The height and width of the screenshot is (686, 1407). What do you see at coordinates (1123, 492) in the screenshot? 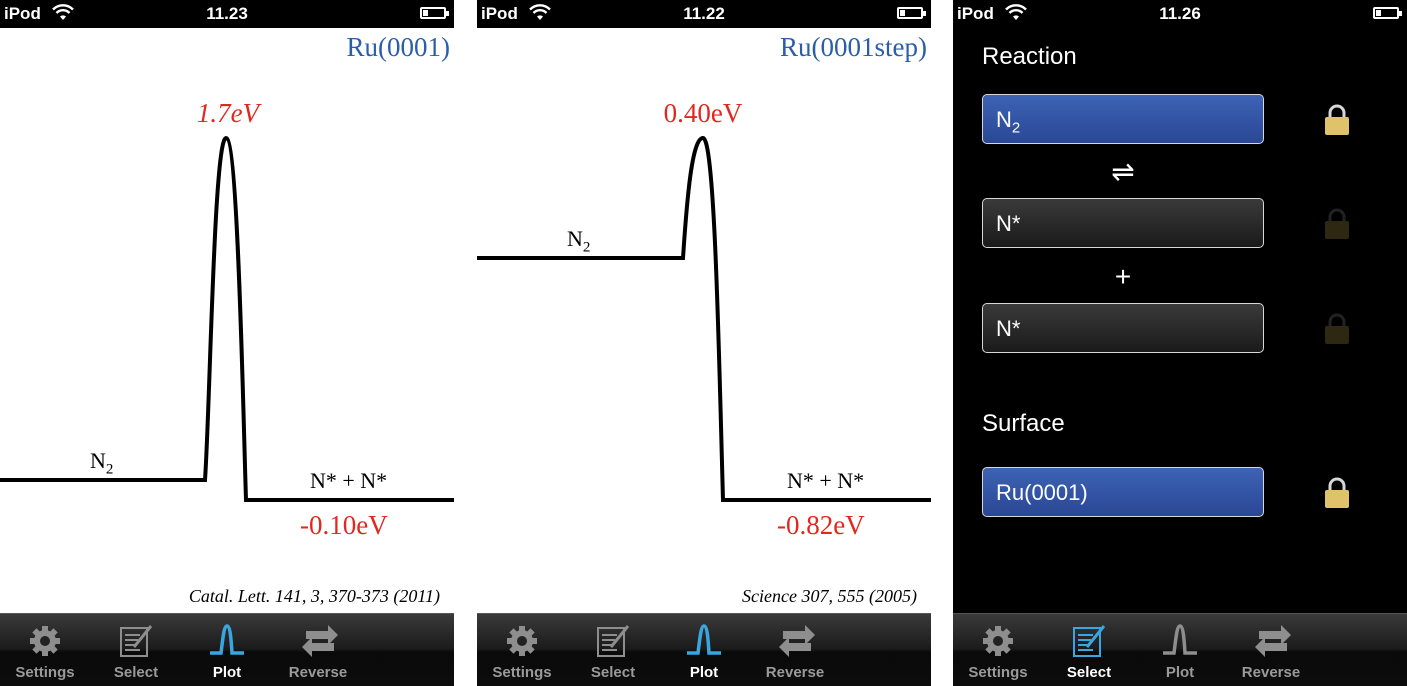
I see `surface-field: Ru(0001)` at bounding box center [1123, 492].